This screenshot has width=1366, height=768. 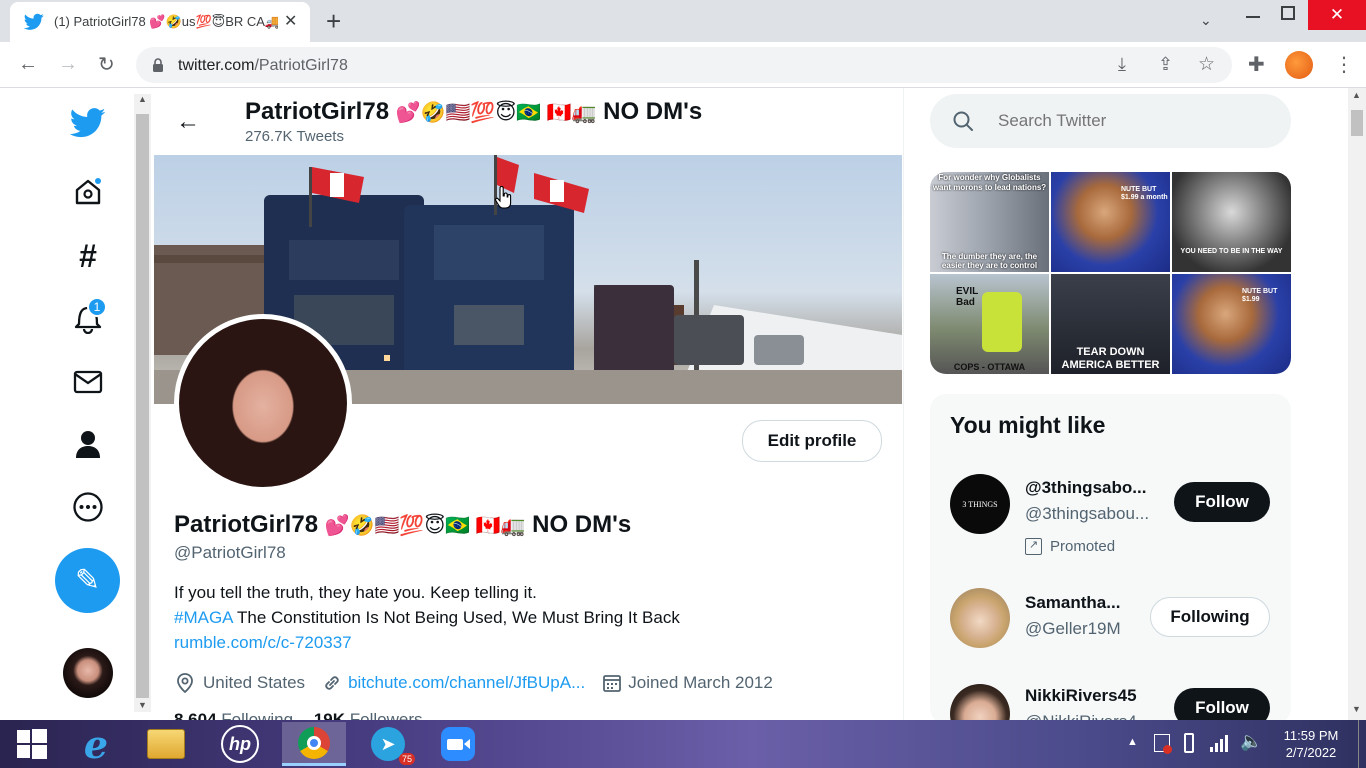 I want to click on new-tab-button: +, so click(x=333, y=21).